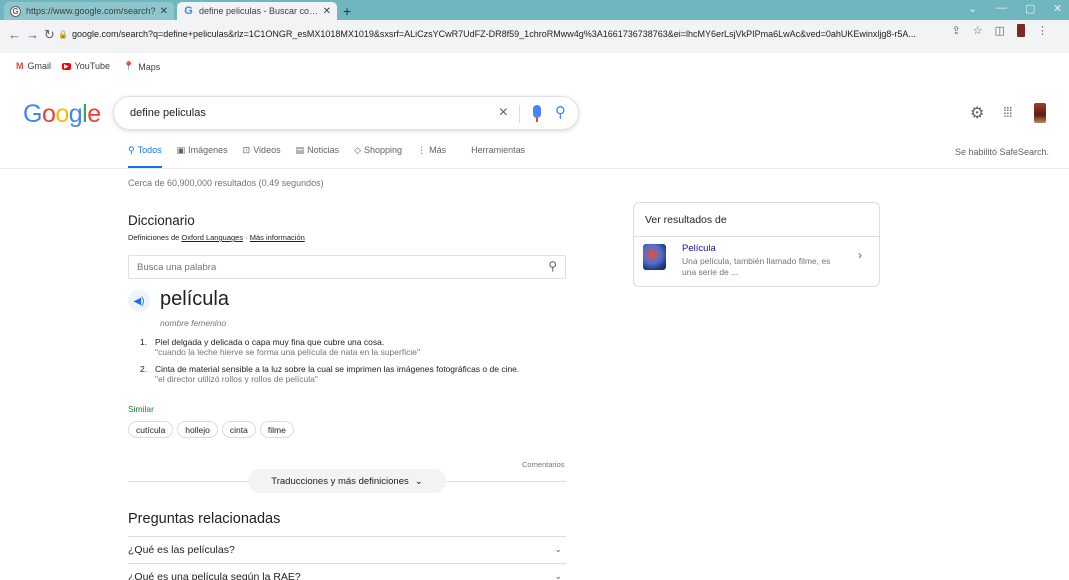  What do you see at coordinates (177, 267) in the screenshot?
I see `search-placeholder: Busca una palabra` at bounding box center [177, 267].